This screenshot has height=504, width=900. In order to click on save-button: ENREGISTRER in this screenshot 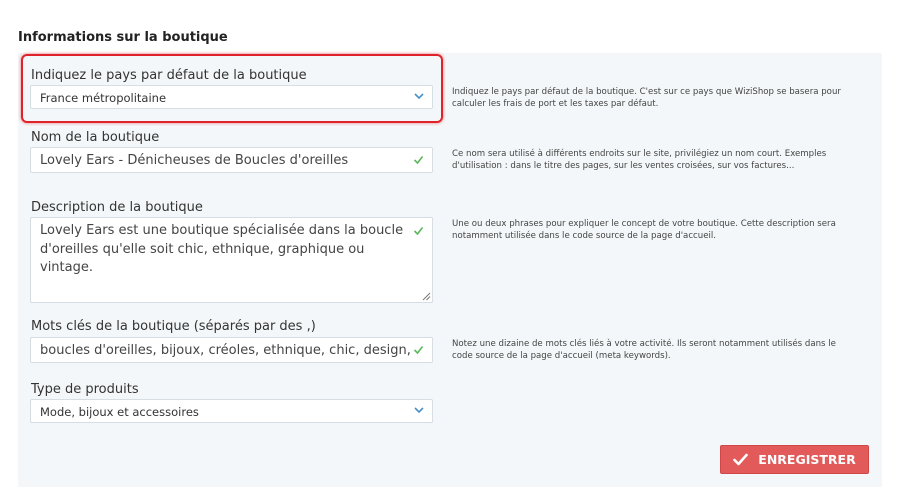, I will do `click(794, 459)`.